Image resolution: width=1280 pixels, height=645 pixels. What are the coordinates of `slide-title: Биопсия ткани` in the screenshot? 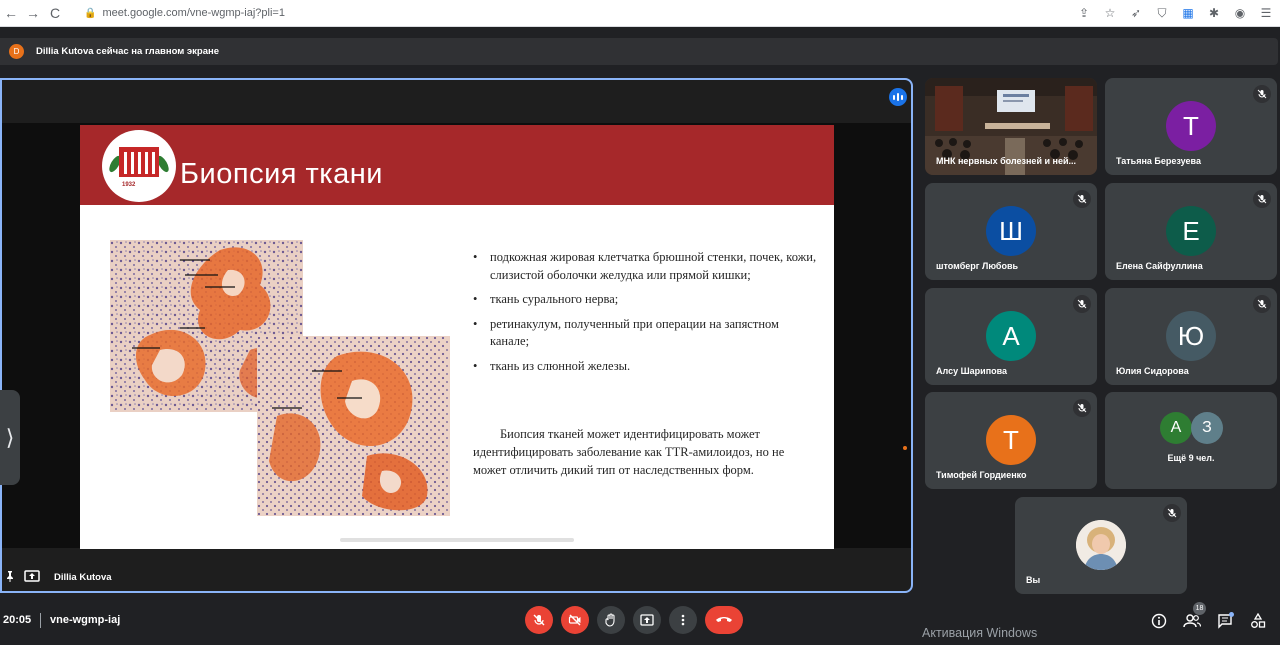 It's located at (281, 174).